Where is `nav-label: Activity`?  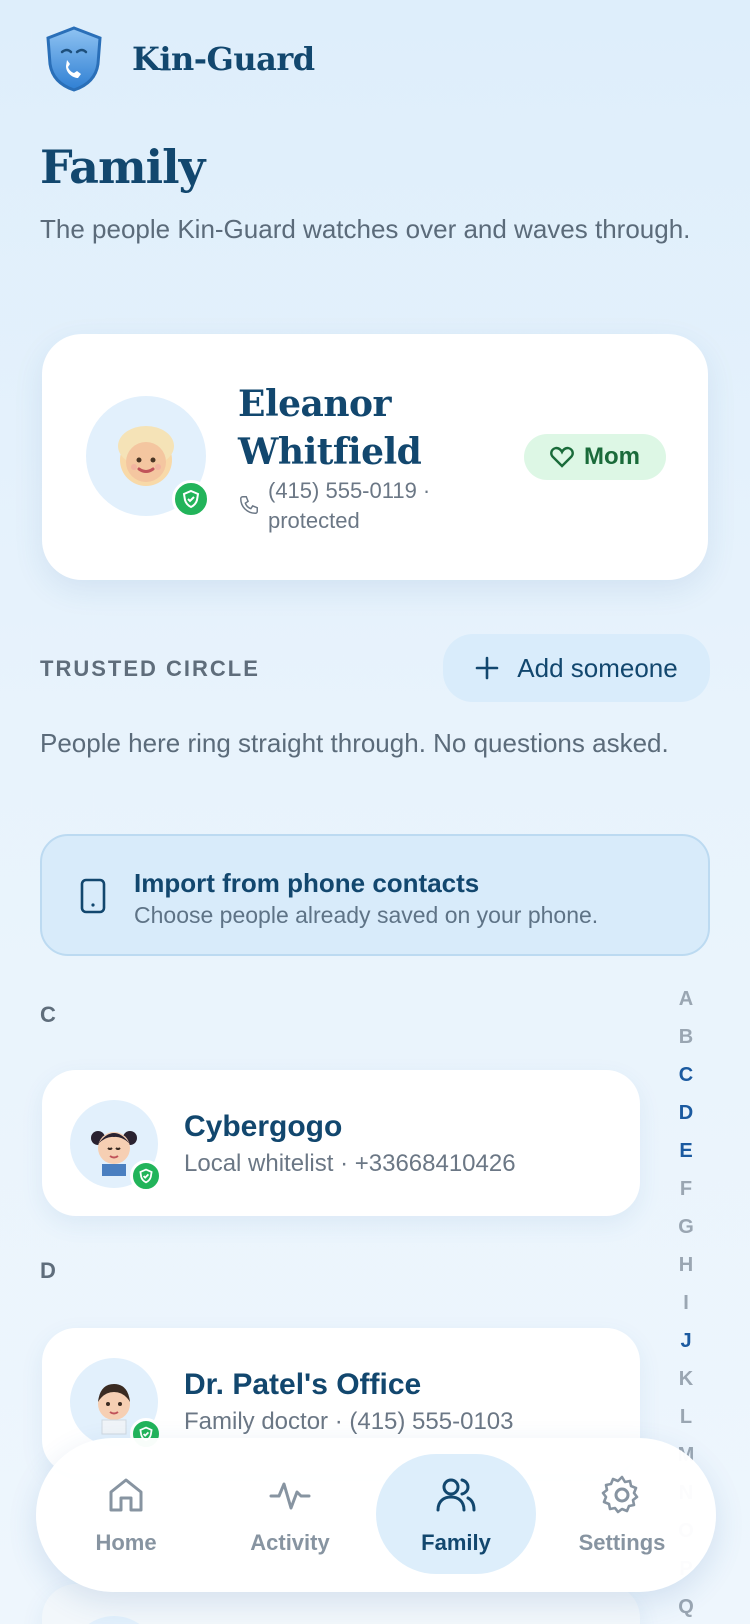 nav-label: Activity is located at coordinates (290, 1542).